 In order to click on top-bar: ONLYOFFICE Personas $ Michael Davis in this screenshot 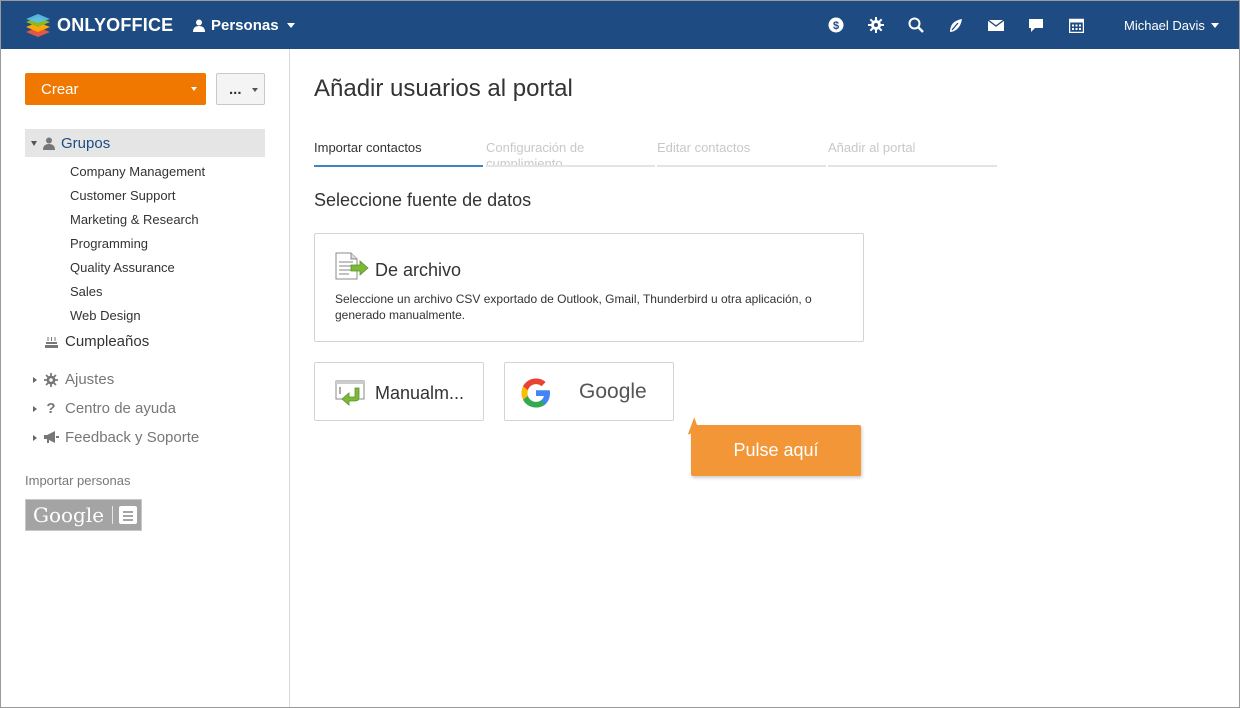, I will do `click(620, 25)`.